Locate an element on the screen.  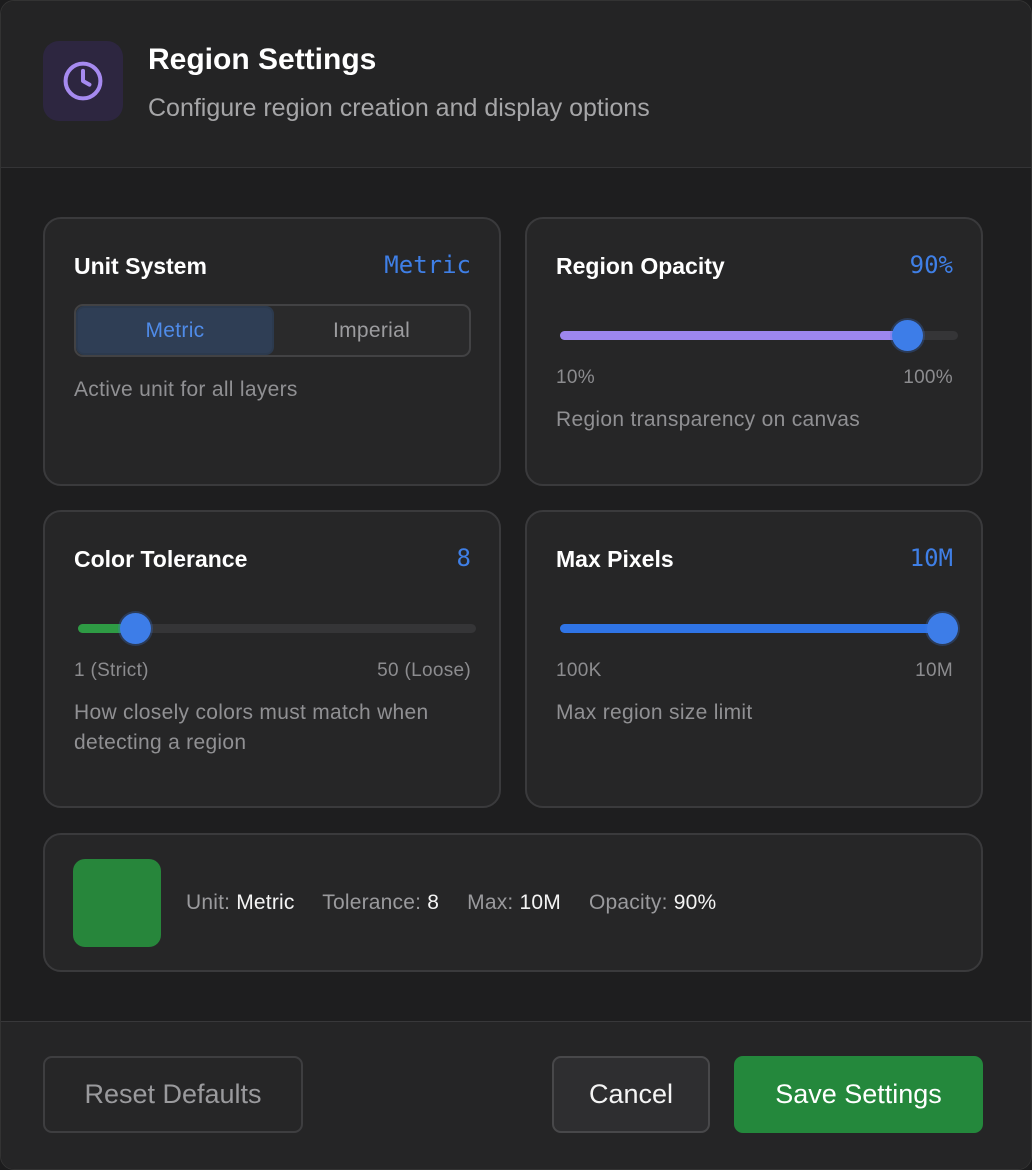
opacity-slider-fill is located at coordinates (733, 335).